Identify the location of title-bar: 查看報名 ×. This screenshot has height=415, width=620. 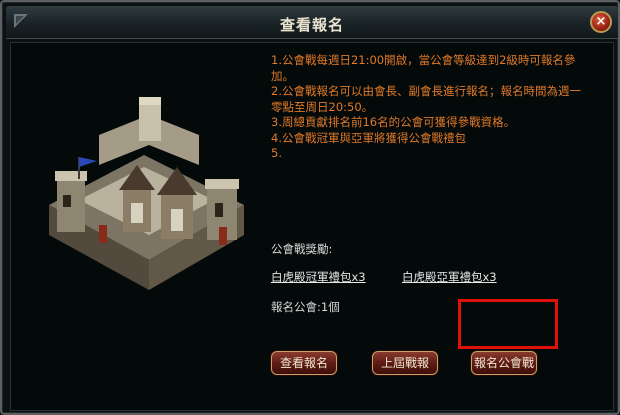
(312, 22).